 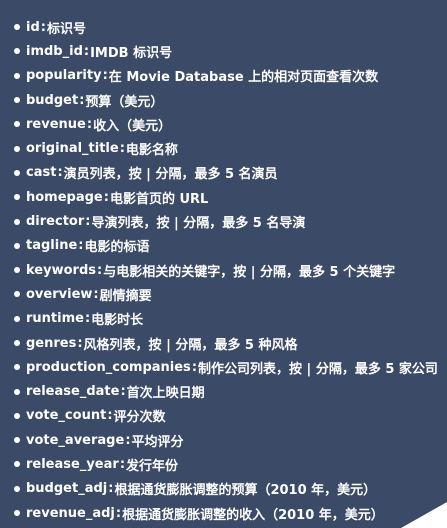 What do you see at coordinates (51, 343) in the screenshot?
I see `field-name: genres` at bounding box center [51, 343].